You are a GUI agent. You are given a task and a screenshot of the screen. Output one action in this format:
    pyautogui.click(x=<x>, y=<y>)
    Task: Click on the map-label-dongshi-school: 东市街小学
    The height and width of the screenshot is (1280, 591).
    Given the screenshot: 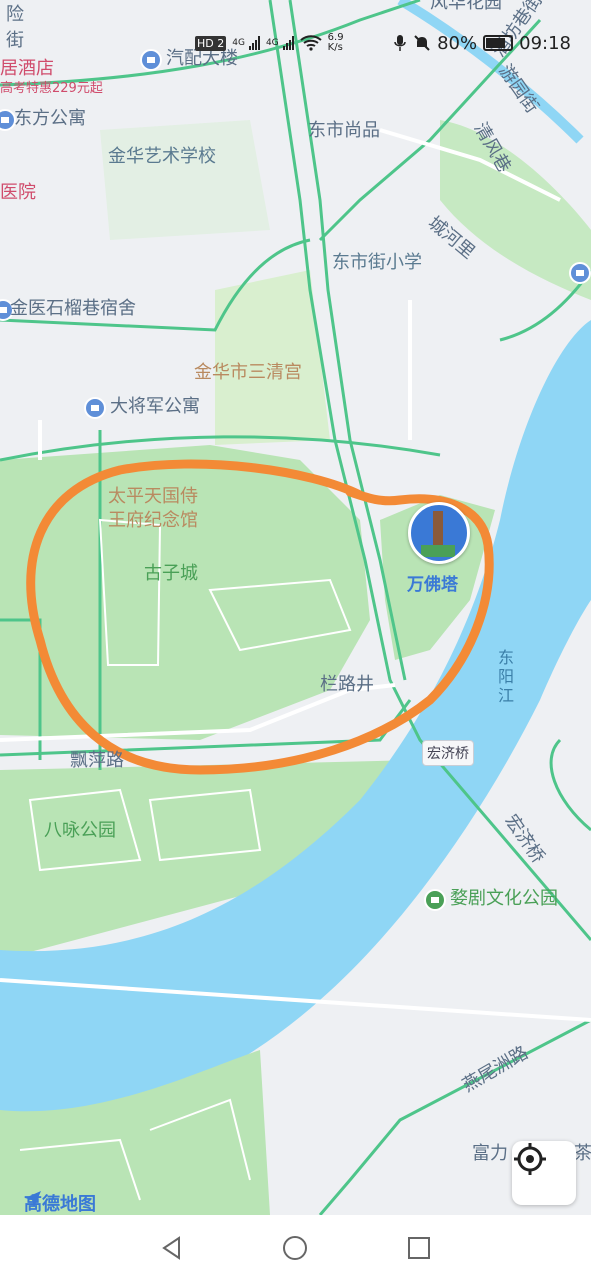 What is the action you would take?
    pyautogui.click(x=377, y=263)
    